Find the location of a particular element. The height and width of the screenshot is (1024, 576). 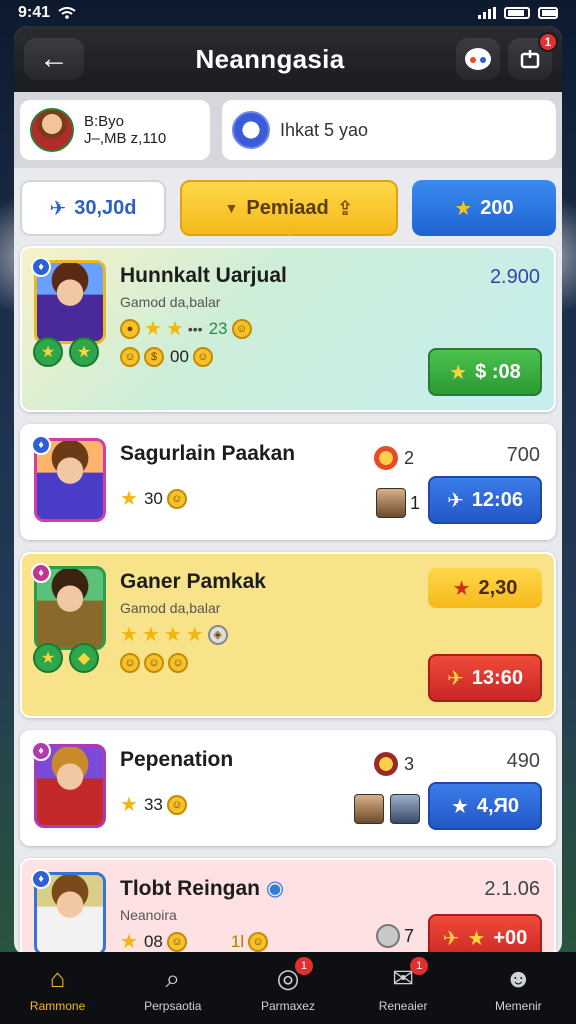

wifi-icon is located at coordinates (67, 13).